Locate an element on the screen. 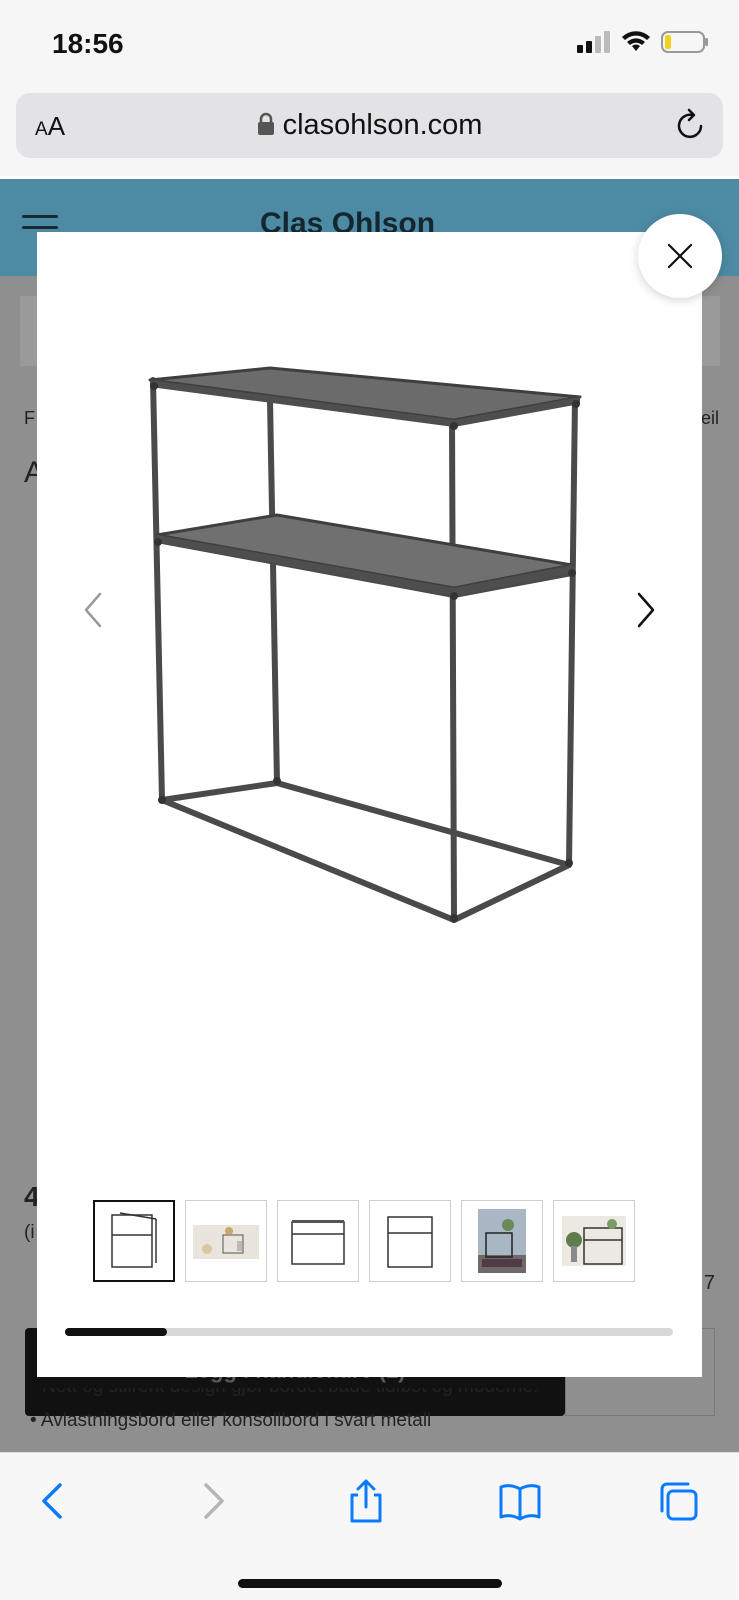 Image resolution: width=739 pixels, height=1600 pixels. gallery-scrollbar-thumb is located at coordinates (116, 1332).